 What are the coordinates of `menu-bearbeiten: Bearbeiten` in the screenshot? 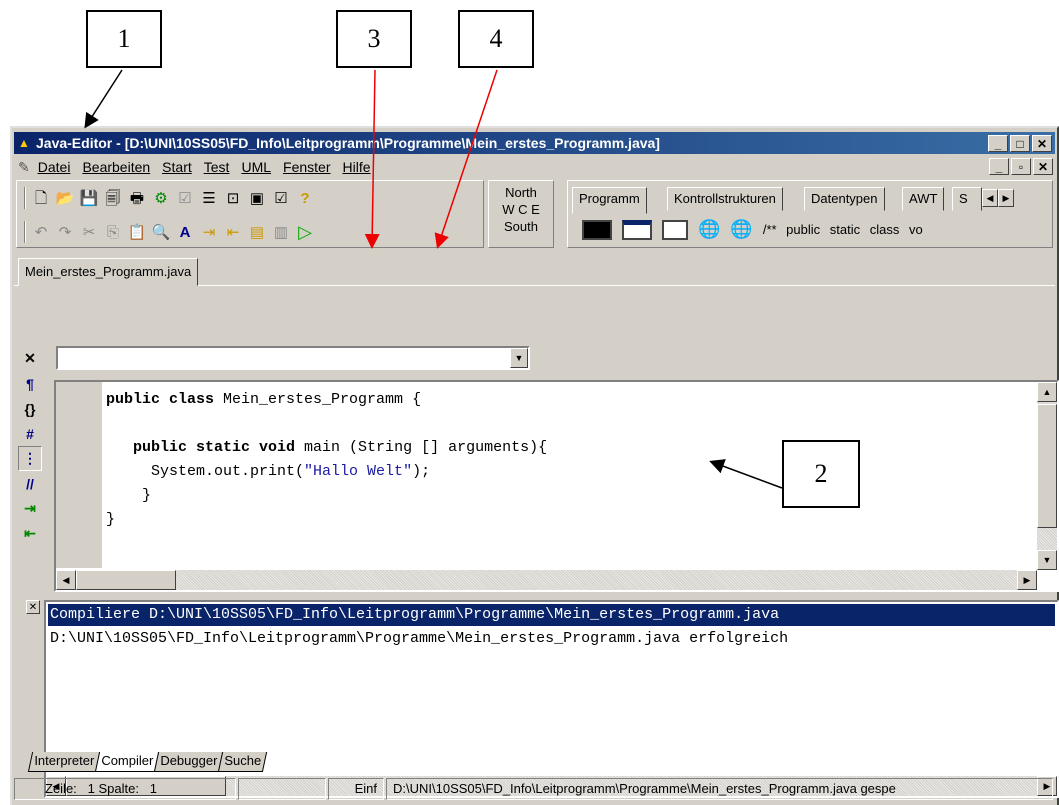 It's located at (116, 167).